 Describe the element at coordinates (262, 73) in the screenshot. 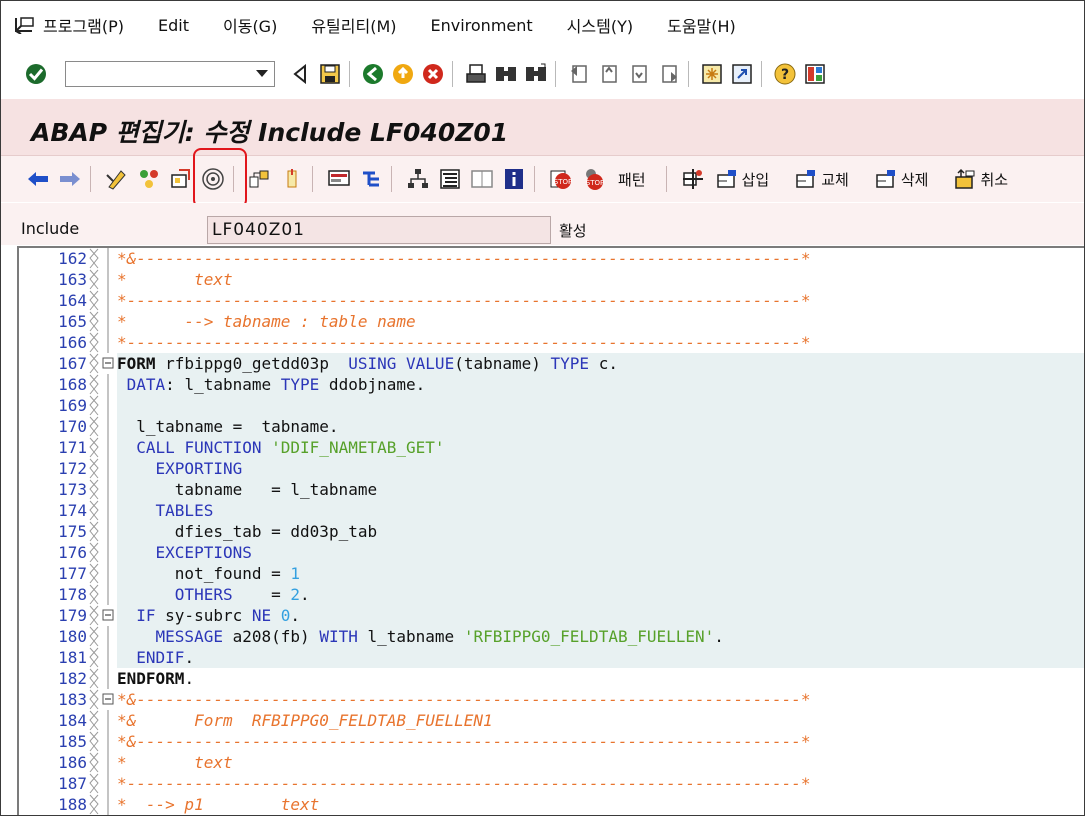

I see `dropdown-arrow-icon` at that location.